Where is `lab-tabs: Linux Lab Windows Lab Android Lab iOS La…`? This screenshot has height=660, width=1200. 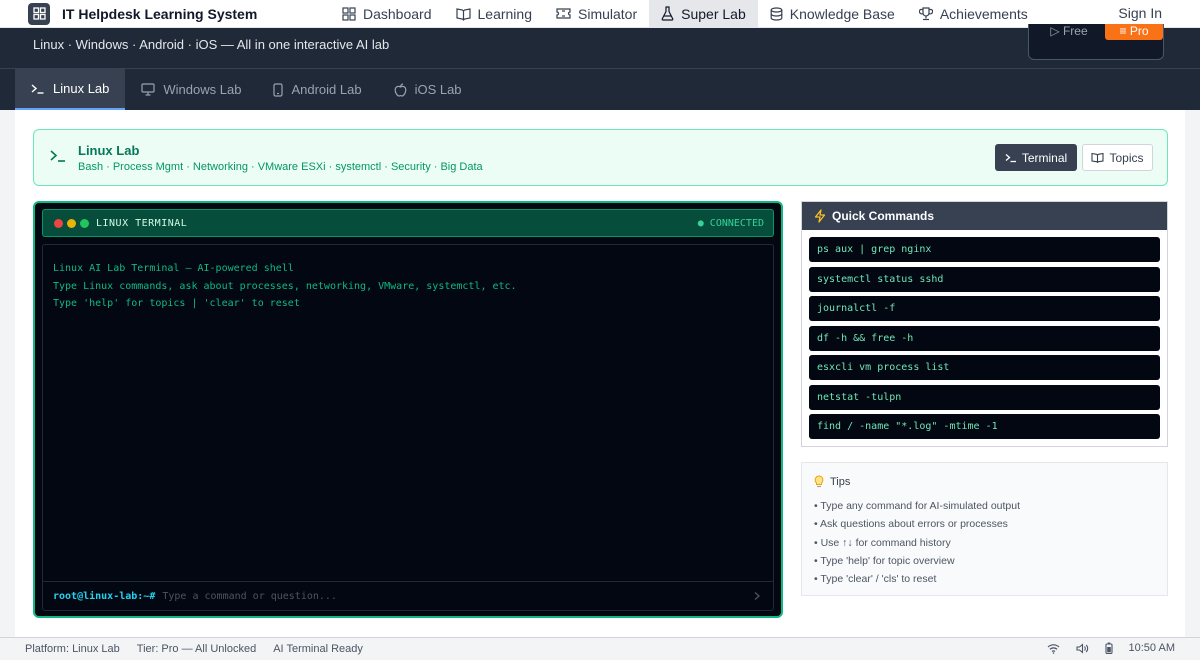 lab-tabs: Linux Lab Windows Lab Android Lab iOS La… is located at coordinates (600, 89).